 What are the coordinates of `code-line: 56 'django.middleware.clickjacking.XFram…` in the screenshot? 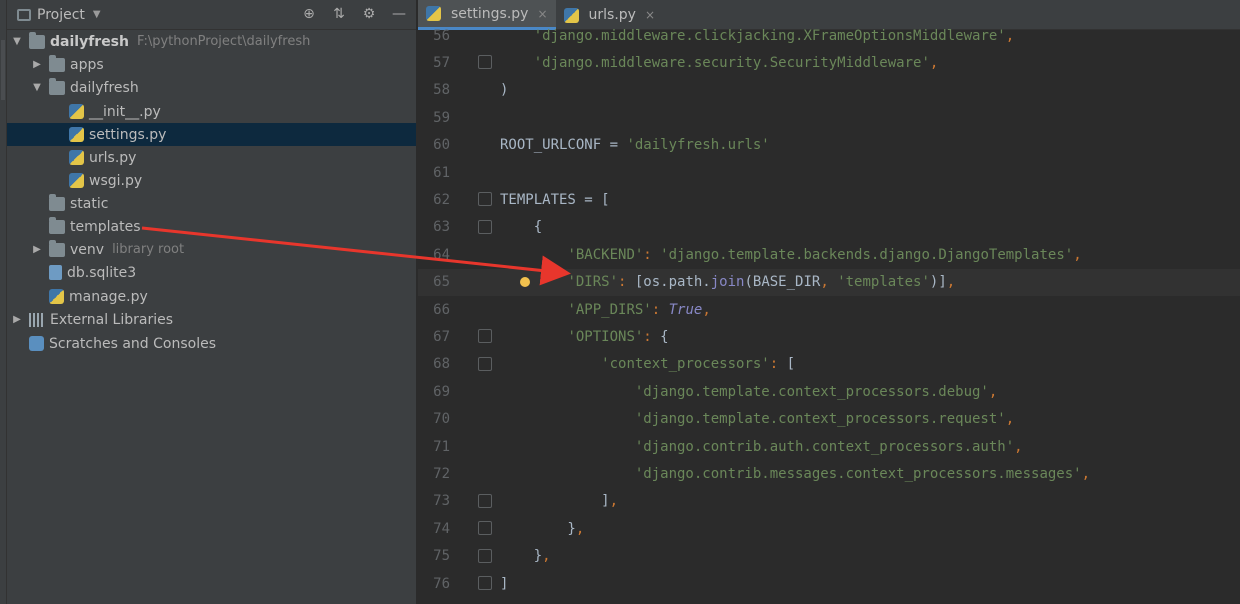 It's located at (829, 35).